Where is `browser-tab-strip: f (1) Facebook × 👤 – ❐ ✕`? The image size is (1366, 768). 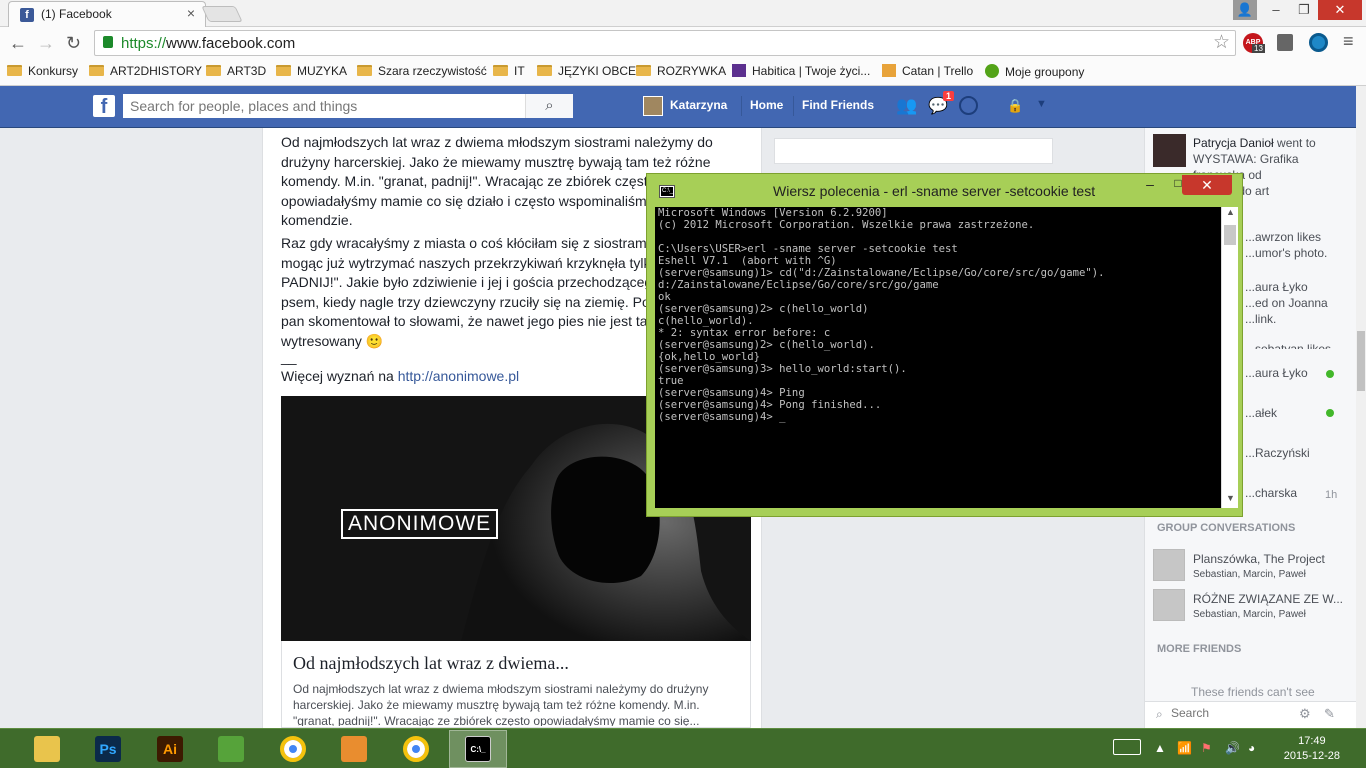 browser-tab-strip: f (1) Facebook × 👤 – ❐ ✕ is located at coordinates (683, 13).